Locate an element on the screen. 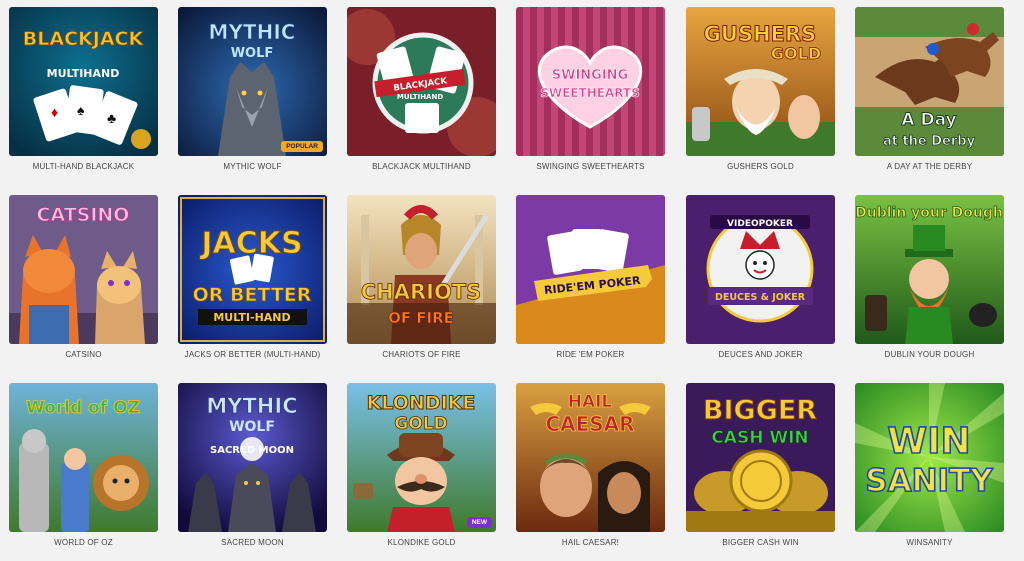 The height and width of the screenshot is (561, 1024). heart-icon: SWINGING SWEETHEARTS is located at coordinates (590, 81).